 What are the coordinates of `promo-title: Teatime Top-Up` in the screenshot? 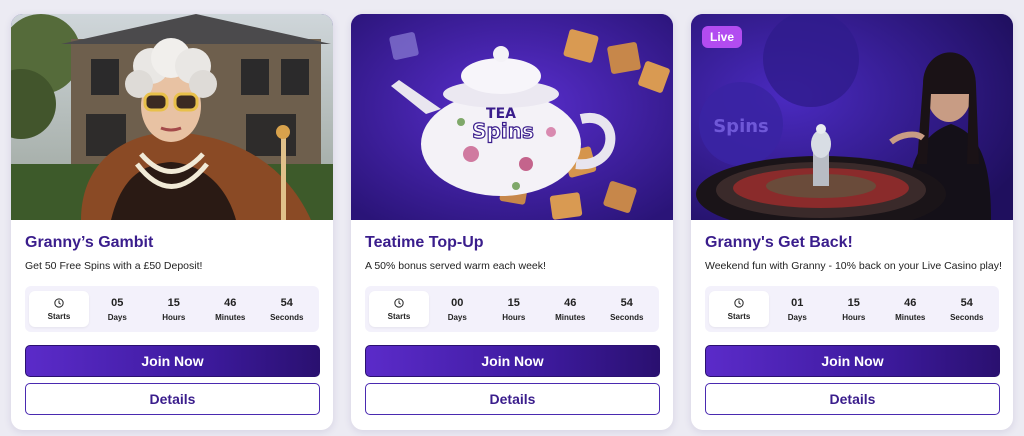 It's located at (424, 242).